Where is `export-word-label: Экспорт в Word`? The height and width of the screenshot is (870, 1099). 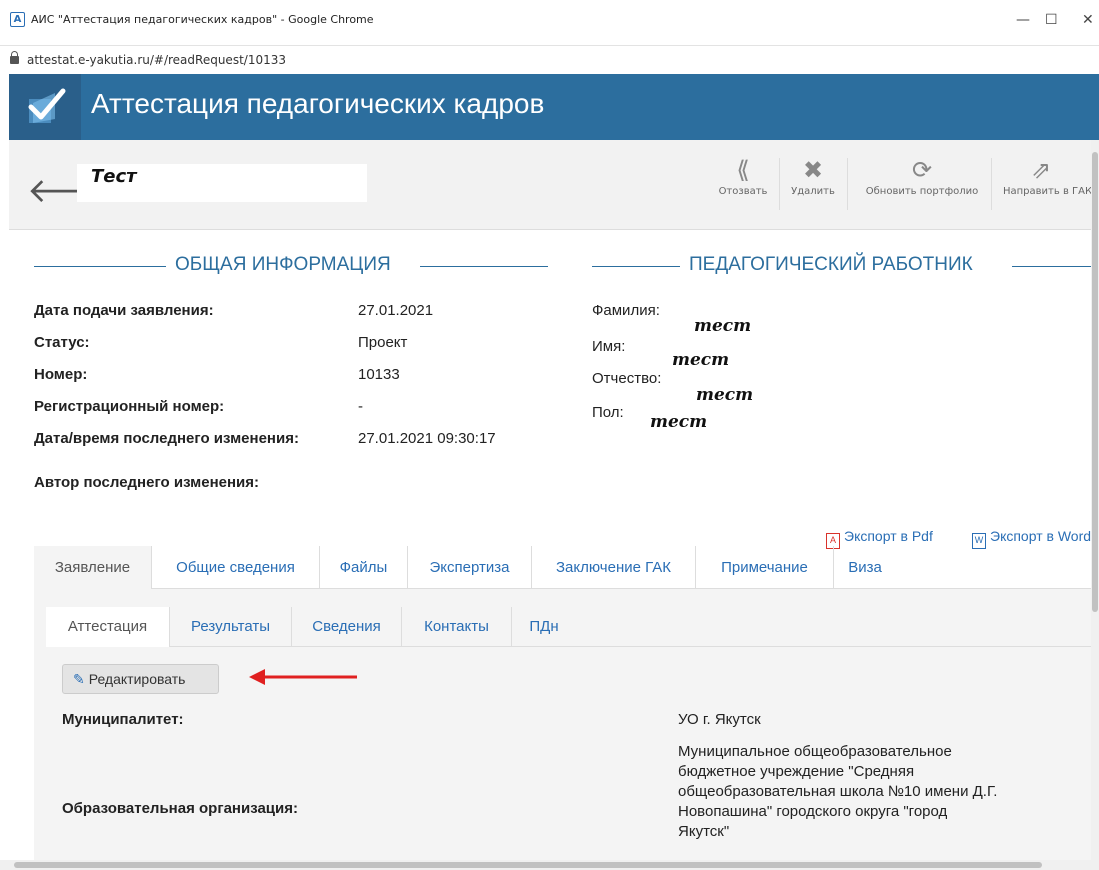
export-word-label: Экспорт в Word is located at coordinates (1041, 536).